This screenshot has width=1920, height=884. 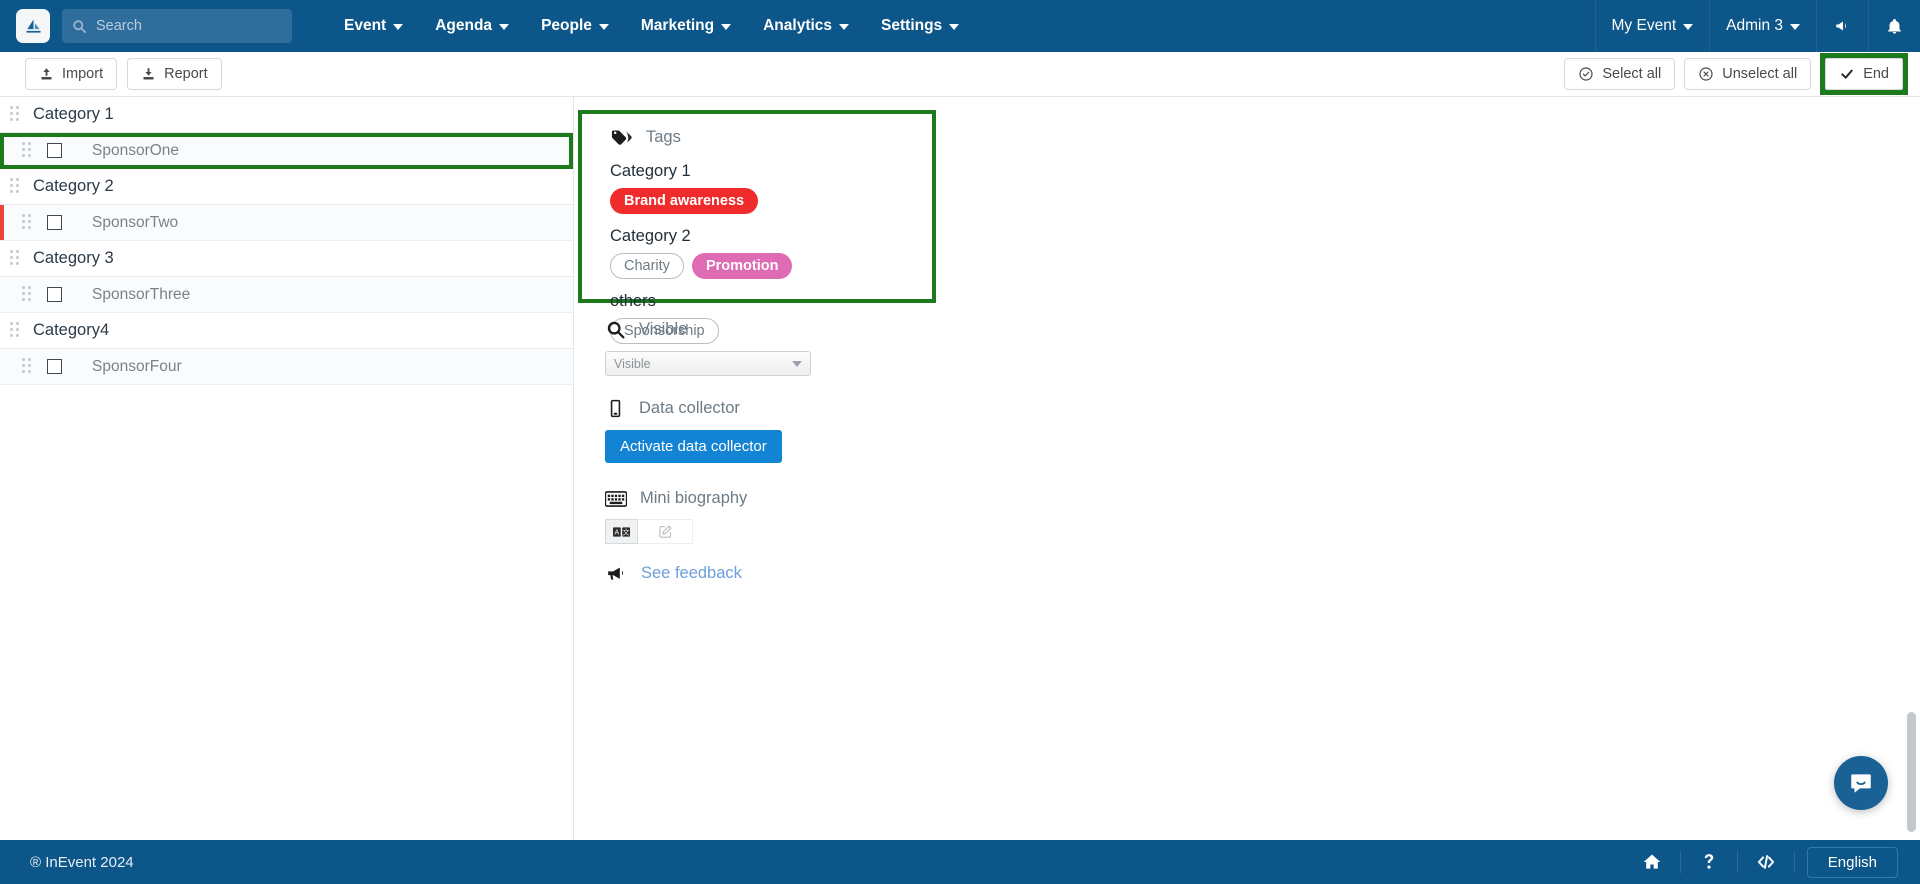 What do you see at coordinates (566, 25) in the screenshot?
I see `nav-label: People` at bounding box center [566, 25].